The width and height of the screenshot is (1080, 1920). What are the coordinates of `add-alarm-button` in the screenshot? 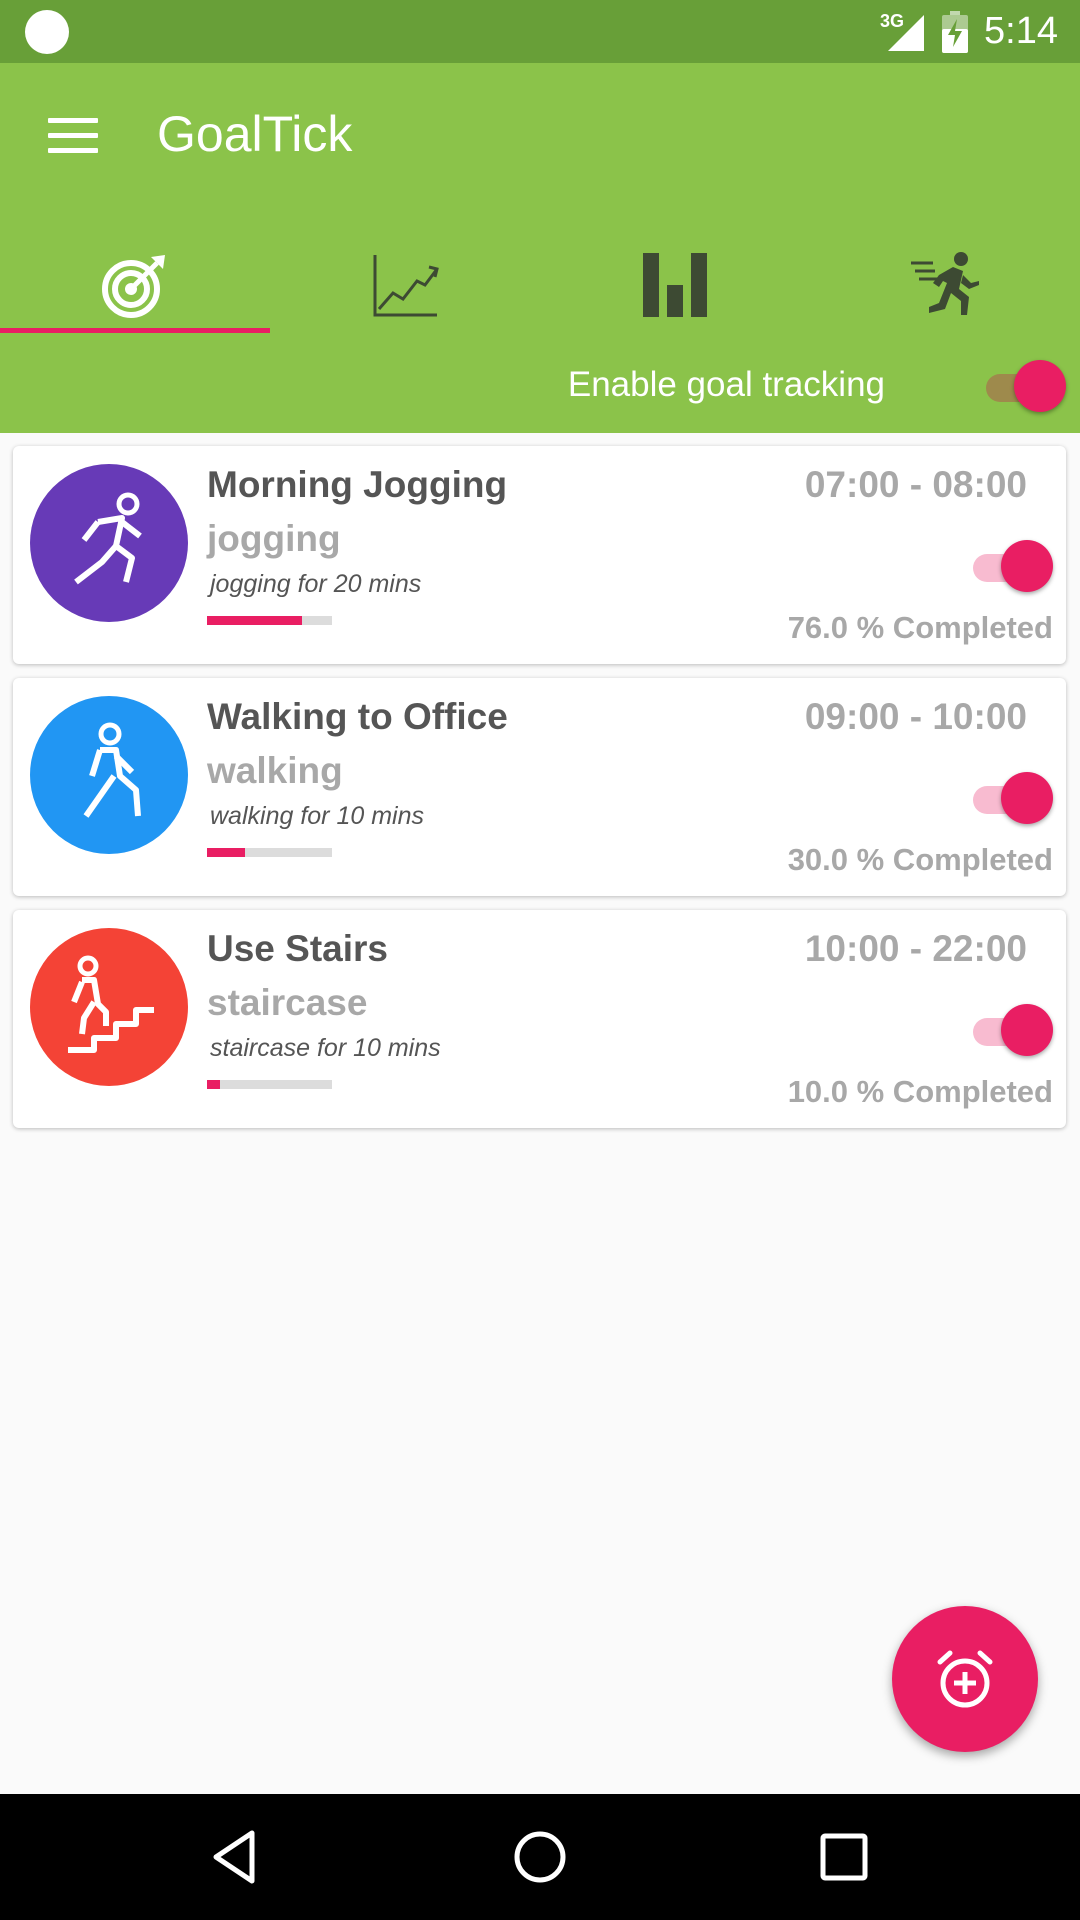 It's located at (965, 1679).